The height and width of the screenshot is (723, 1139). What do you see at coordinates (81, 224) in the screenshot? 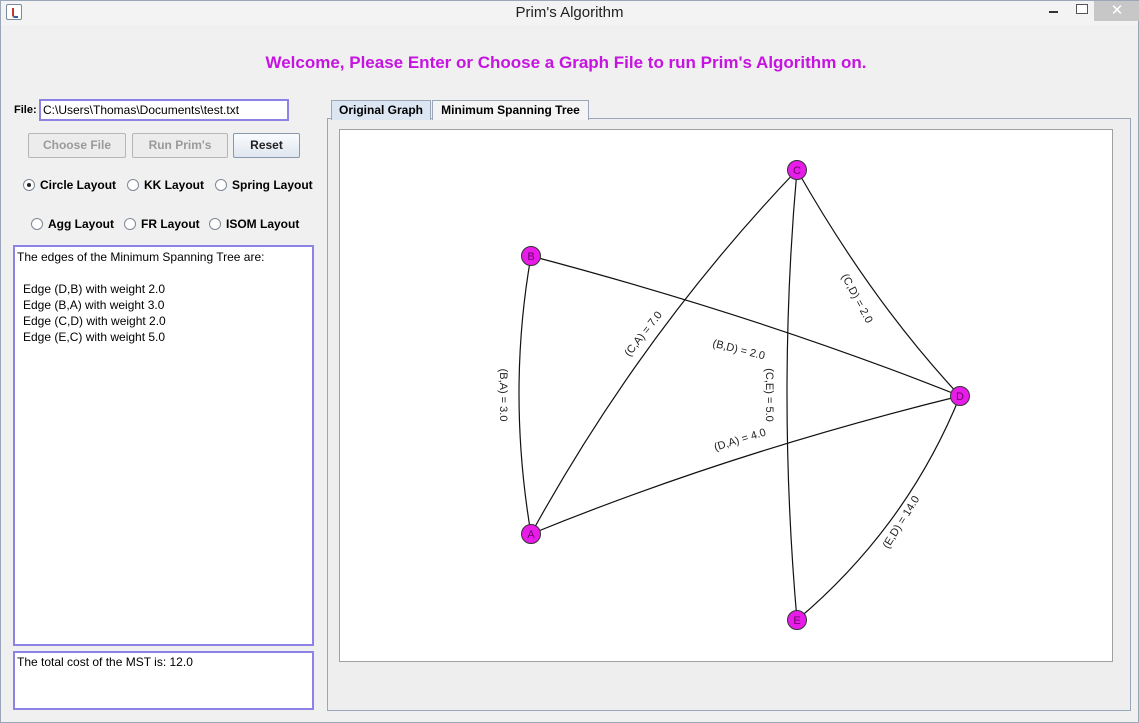
I see `radio-label: Agg Layout` at bounding box center [81, 224].